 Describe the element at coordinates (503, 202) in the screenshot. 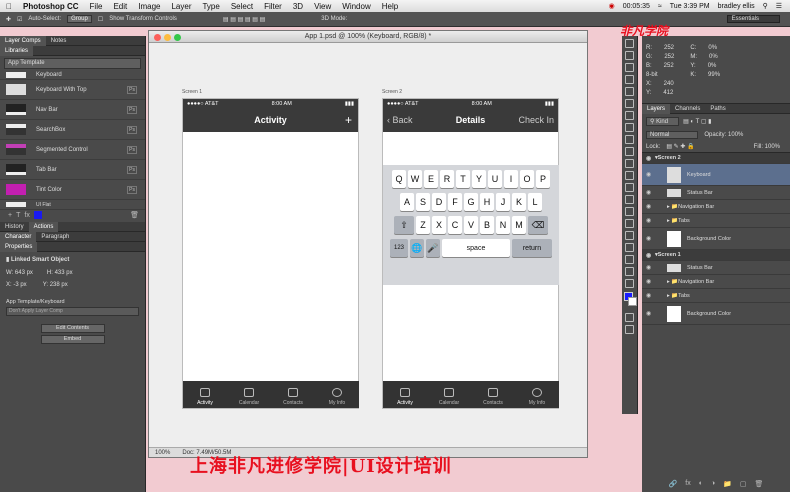

I see `key-j: J` at that location.